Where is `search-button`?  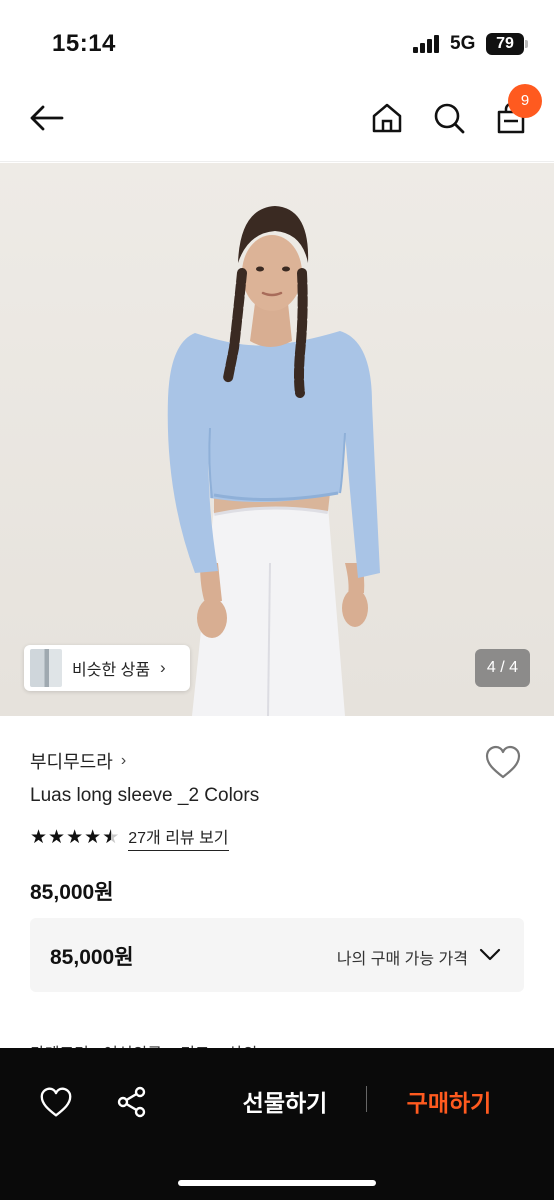
search-button is located at coordinates (449, 118).